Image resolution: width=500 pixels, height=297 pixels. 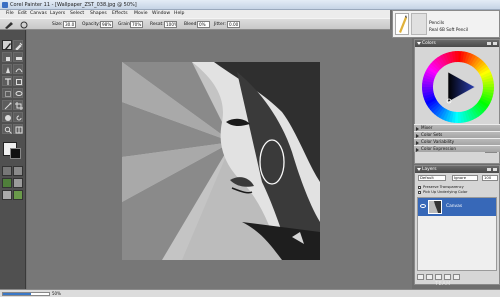 What do you see at coordinates (457, 134) in the screenshot?
I see `color-sets-panel-header: Color Sets` at bounding box center [457, 134].